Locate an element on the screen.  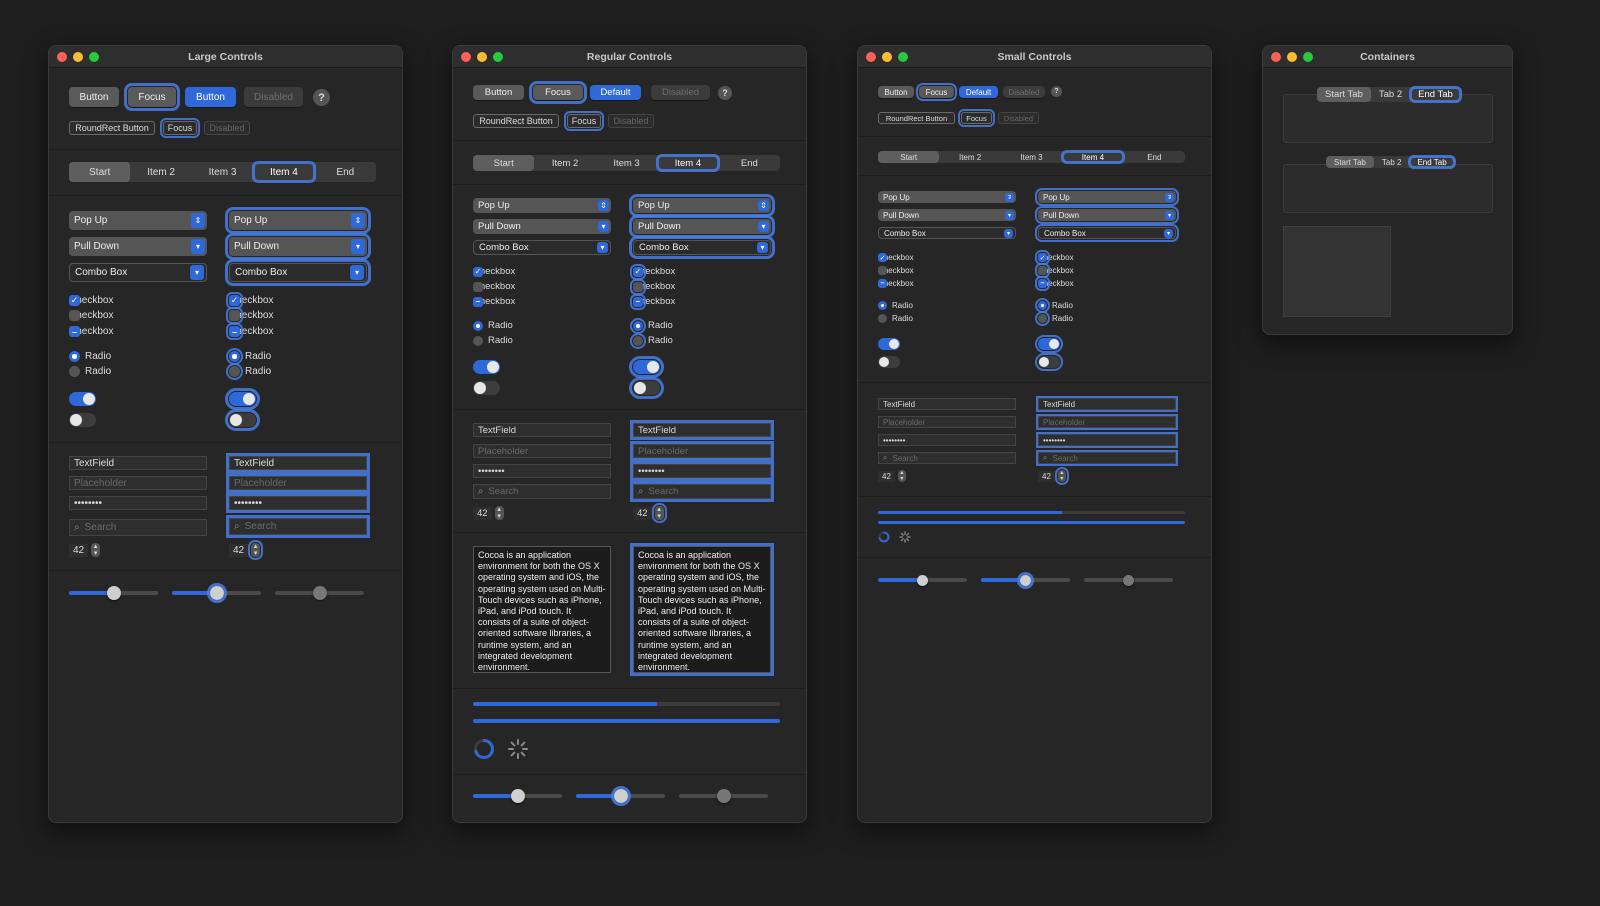
default-button: Button is located at coordinates (210, 97).